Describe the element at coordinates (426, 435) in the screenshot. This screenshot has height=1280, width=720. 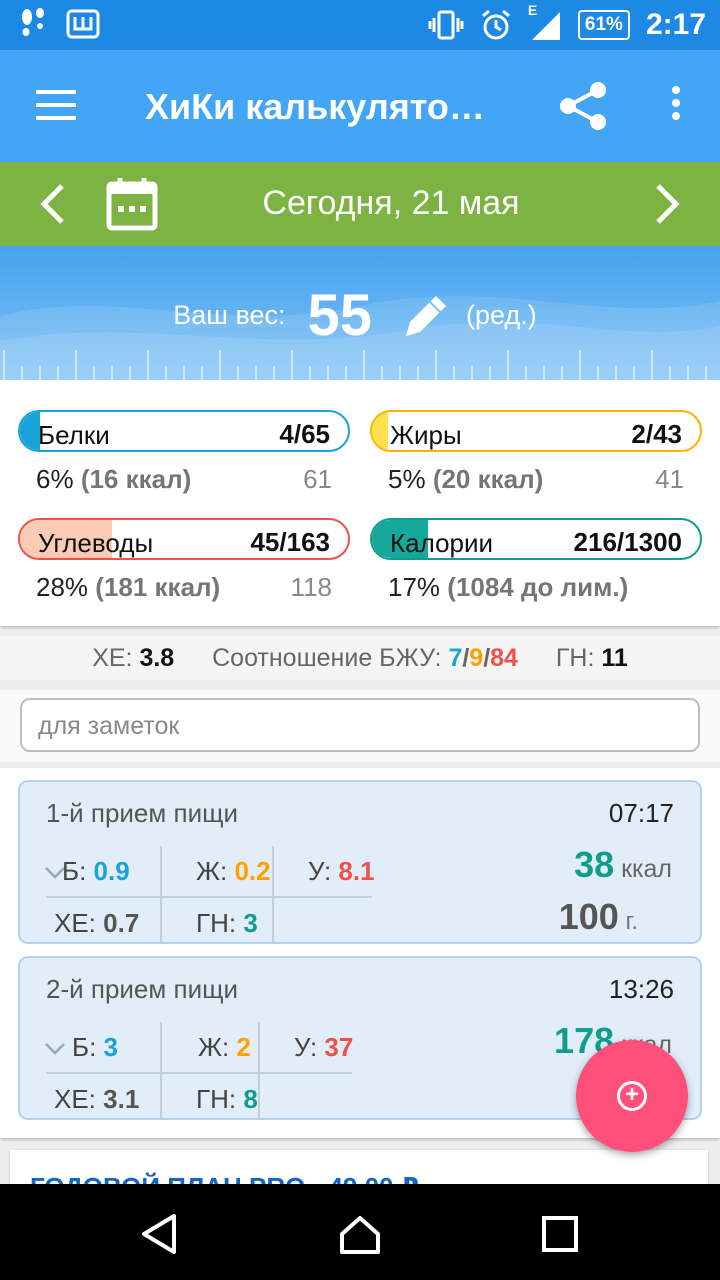
I see `fat-label: Жиры` at that location.